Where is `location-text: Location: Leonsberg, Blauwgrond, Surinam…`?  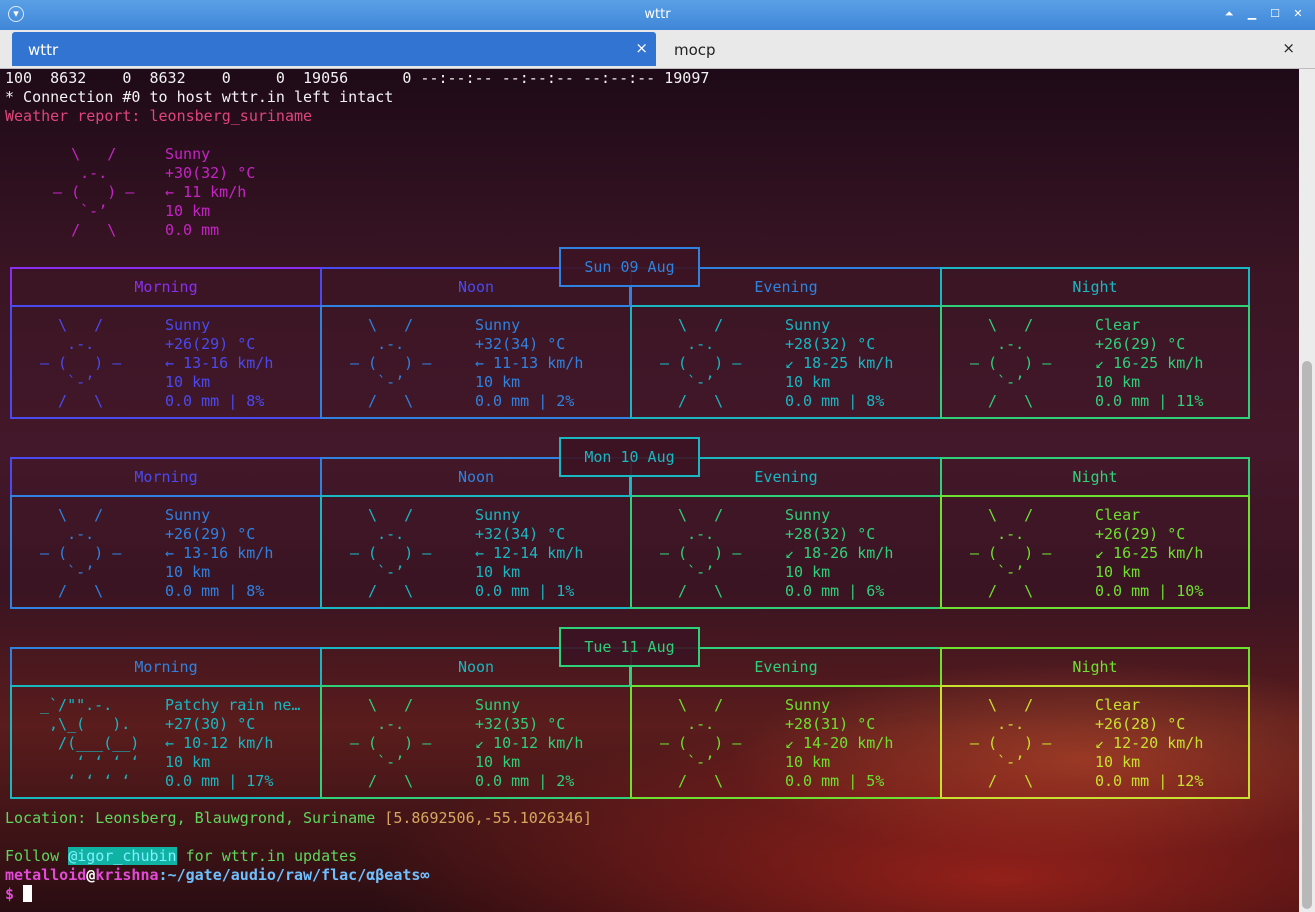
location-text: Location: Leonsberg, Blauwgrond, Surinam… is located at coordinates (195, 818).